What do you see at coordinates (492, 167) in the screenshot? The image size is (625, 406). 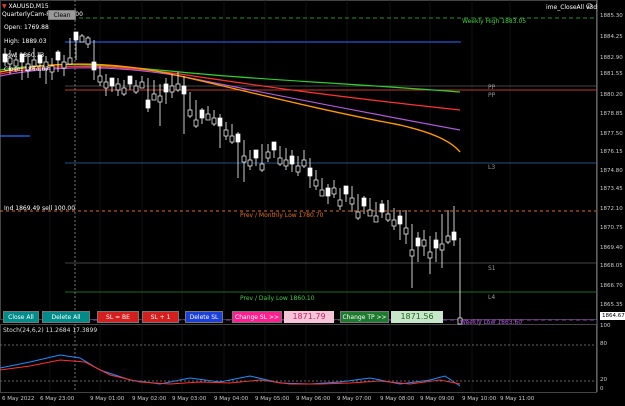 I see `l3-label: L3` at bounding box center [492, 167].